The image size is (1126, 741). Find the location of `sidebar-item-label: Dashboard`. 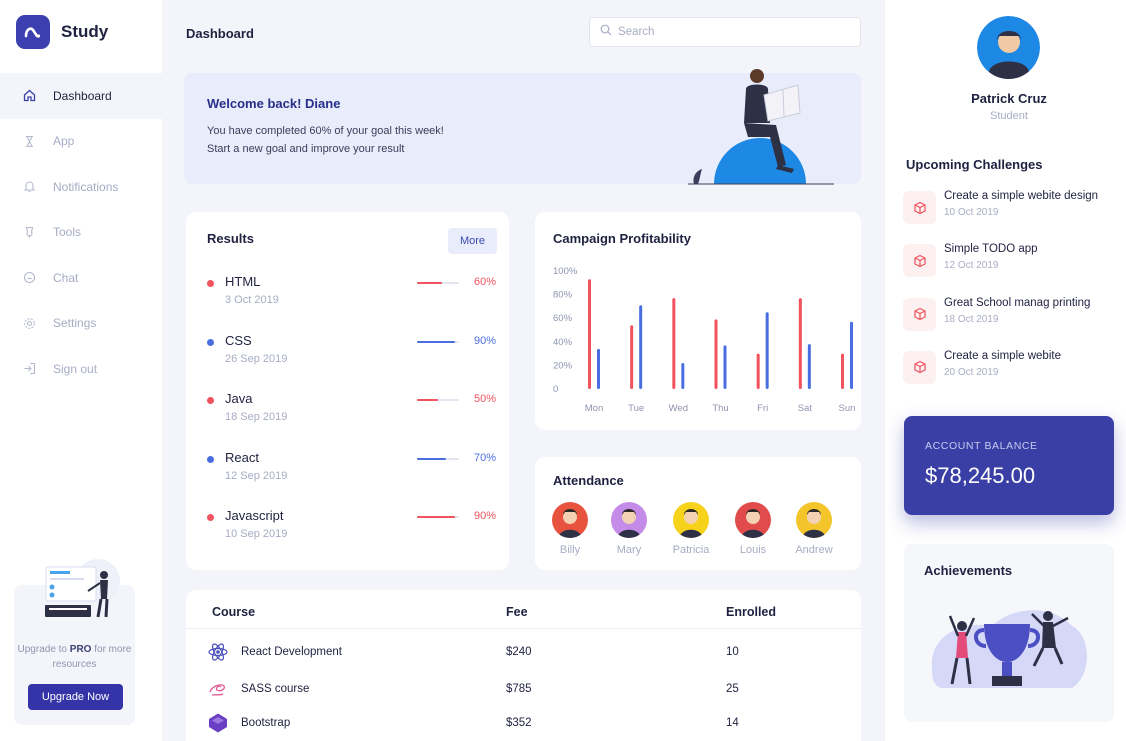

sidebar-item-label: Dashboard is located at coordinates (82, 95).